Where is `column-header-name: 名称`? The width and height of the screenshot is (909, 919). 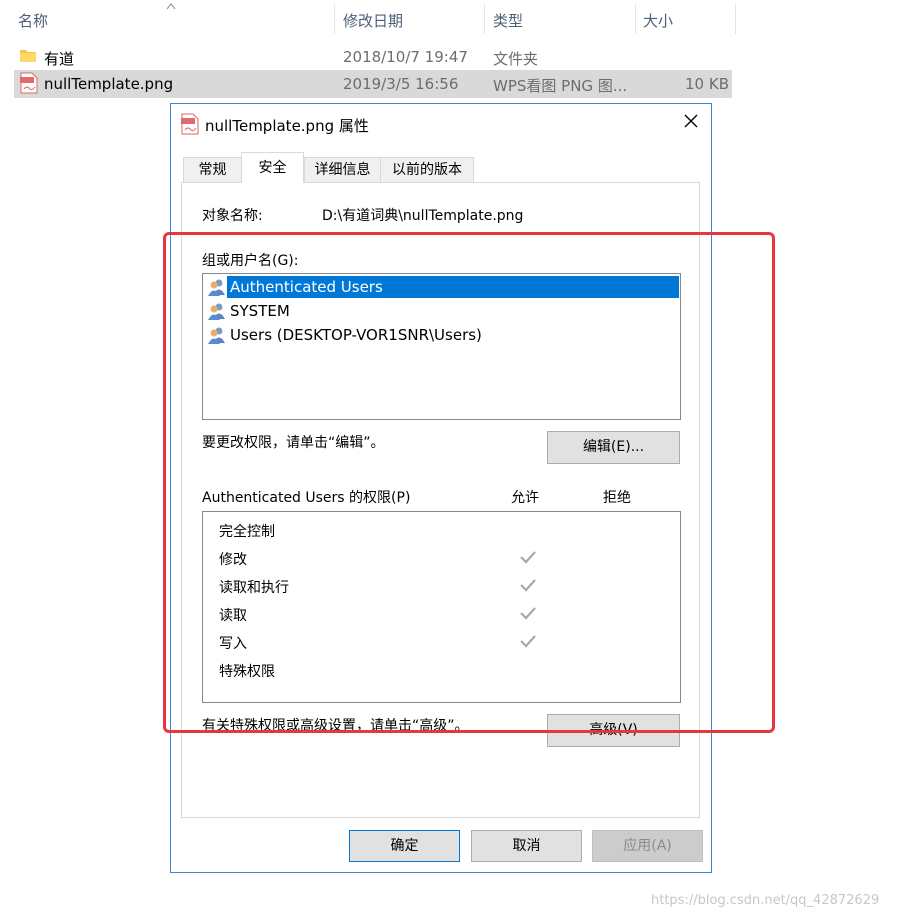
column-header-name: 名称 is located at coordinates (33, 20).